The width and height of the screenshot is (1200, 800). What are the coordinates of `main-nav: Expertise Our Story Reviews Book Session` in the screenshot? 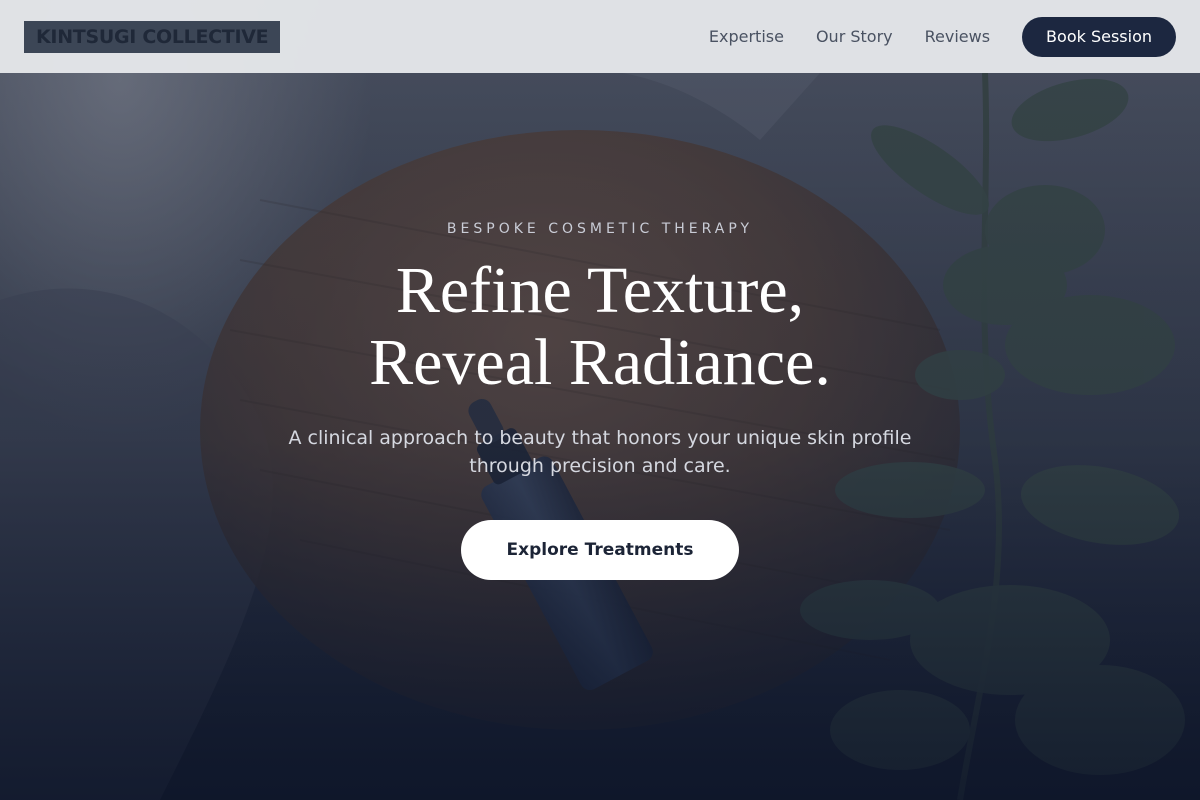 It's located at (942, 36).